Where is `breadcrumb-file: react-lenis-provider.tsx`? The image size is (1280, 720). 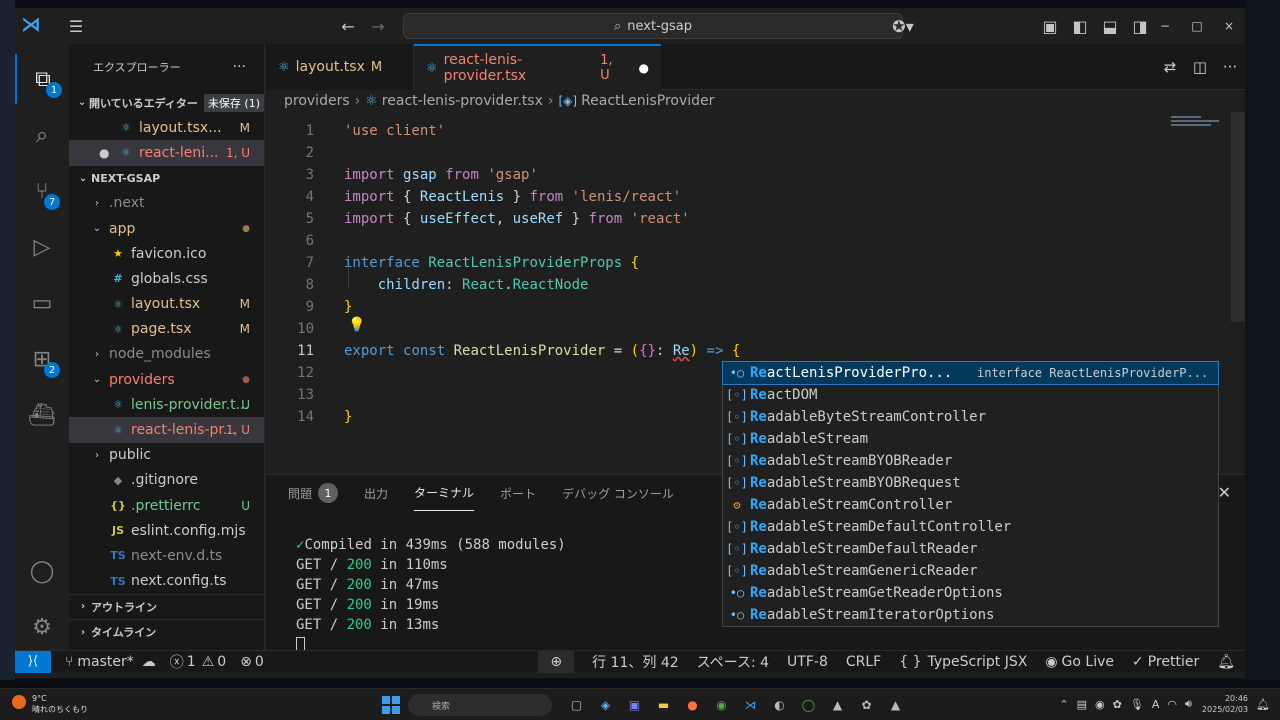 breadcrumb-file: react-lenis-provider.tsx is located at coordinates (462, 101).